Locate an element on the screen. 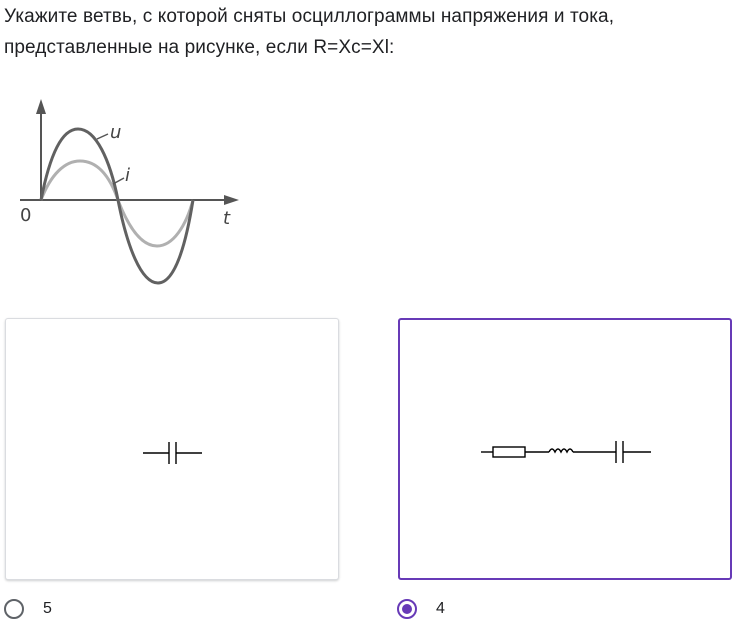  capacitor-circuit-icon is located at coordinates (172, 453).